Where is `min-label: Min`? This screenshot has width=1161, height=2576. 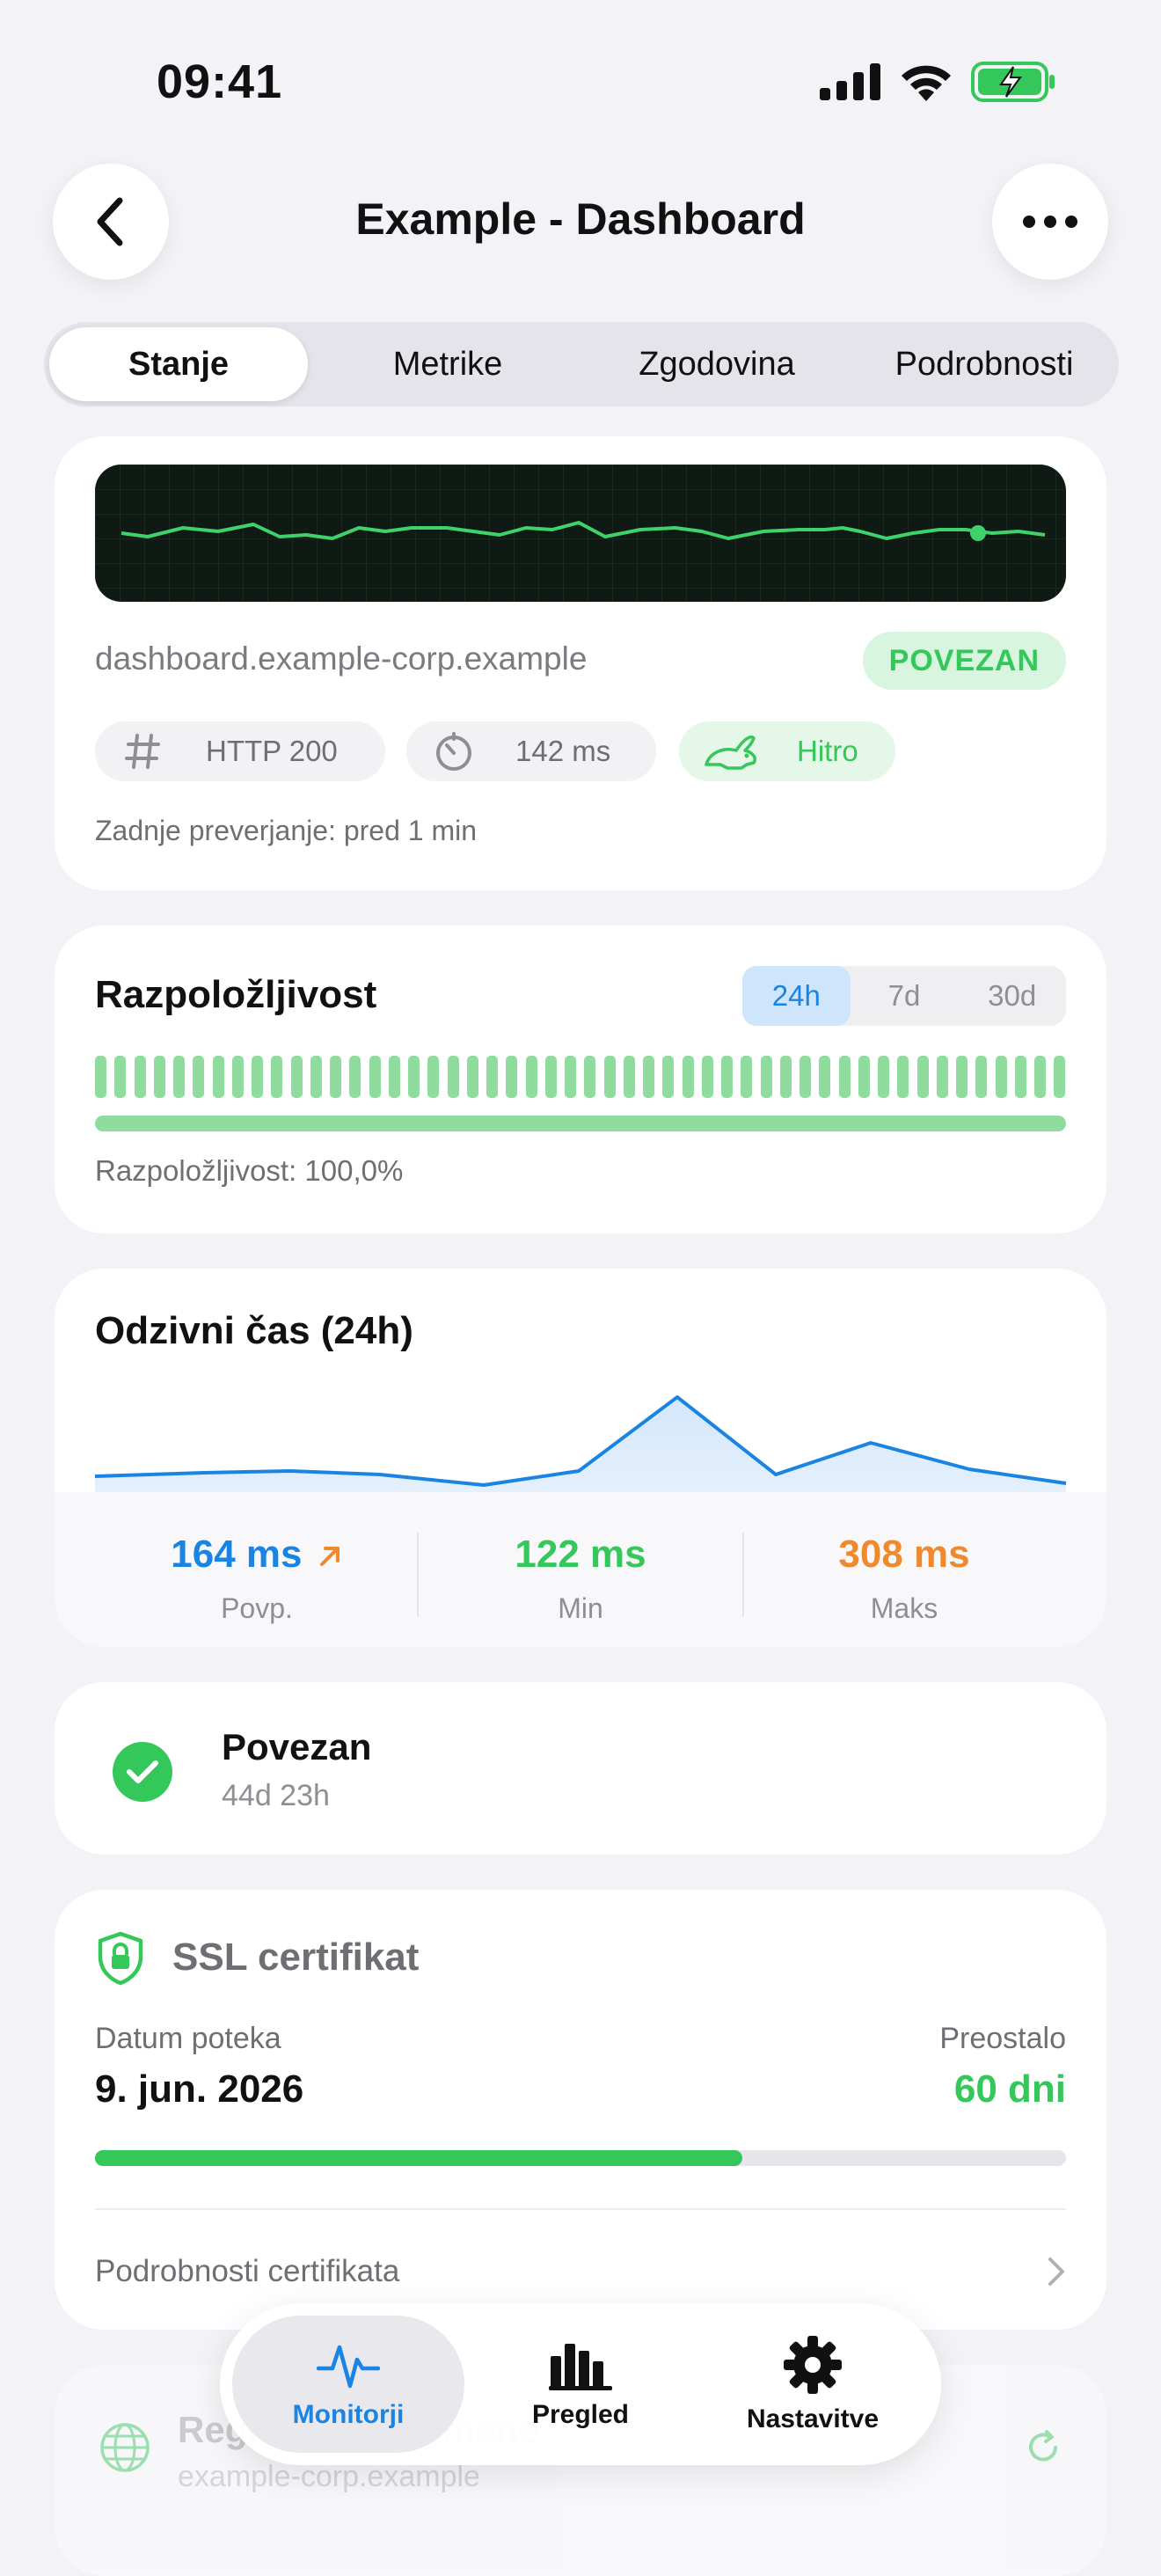 min-label: Min is located at coordinates (580, 1608).